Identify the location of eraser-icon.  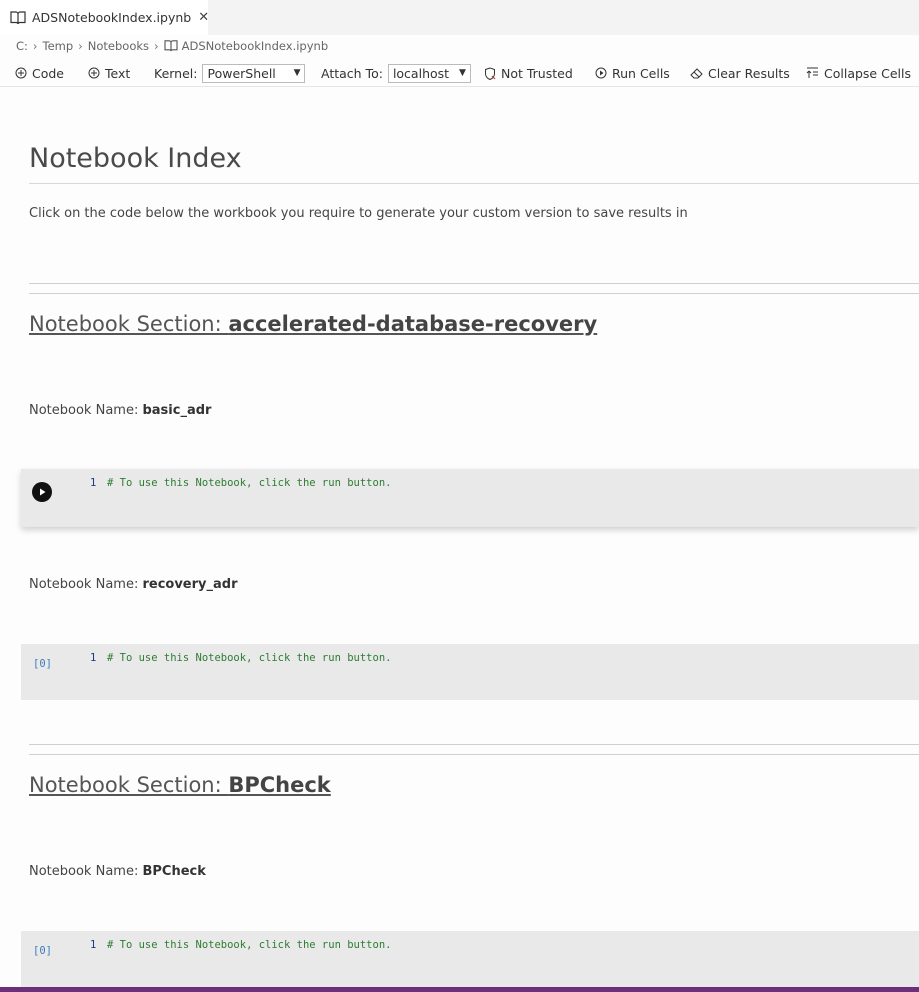
(696, 73).